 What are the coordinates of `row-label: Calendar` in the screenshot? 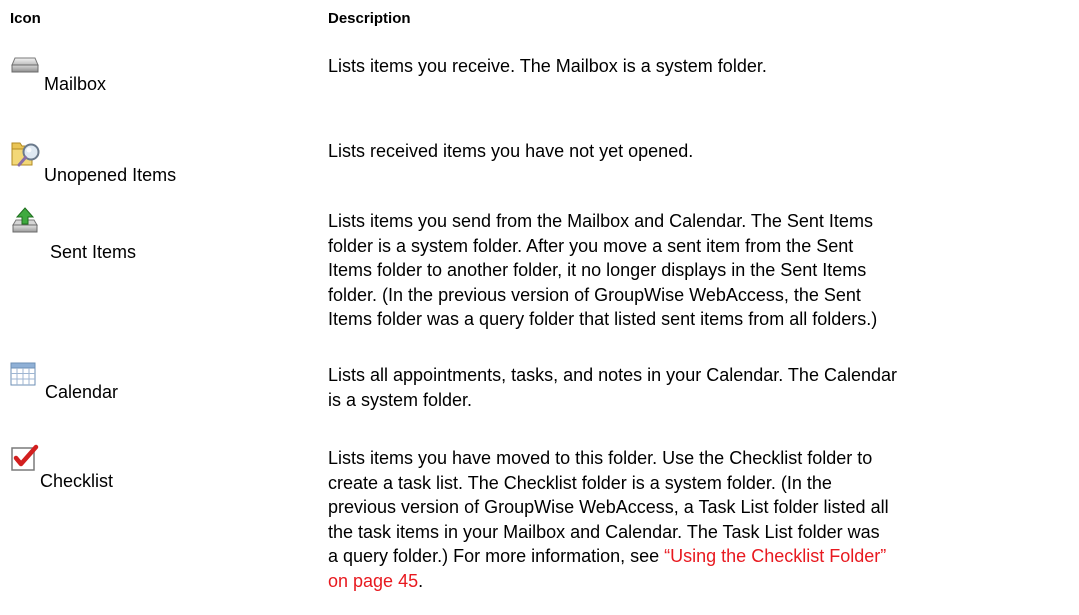 It's located at (82, 392).